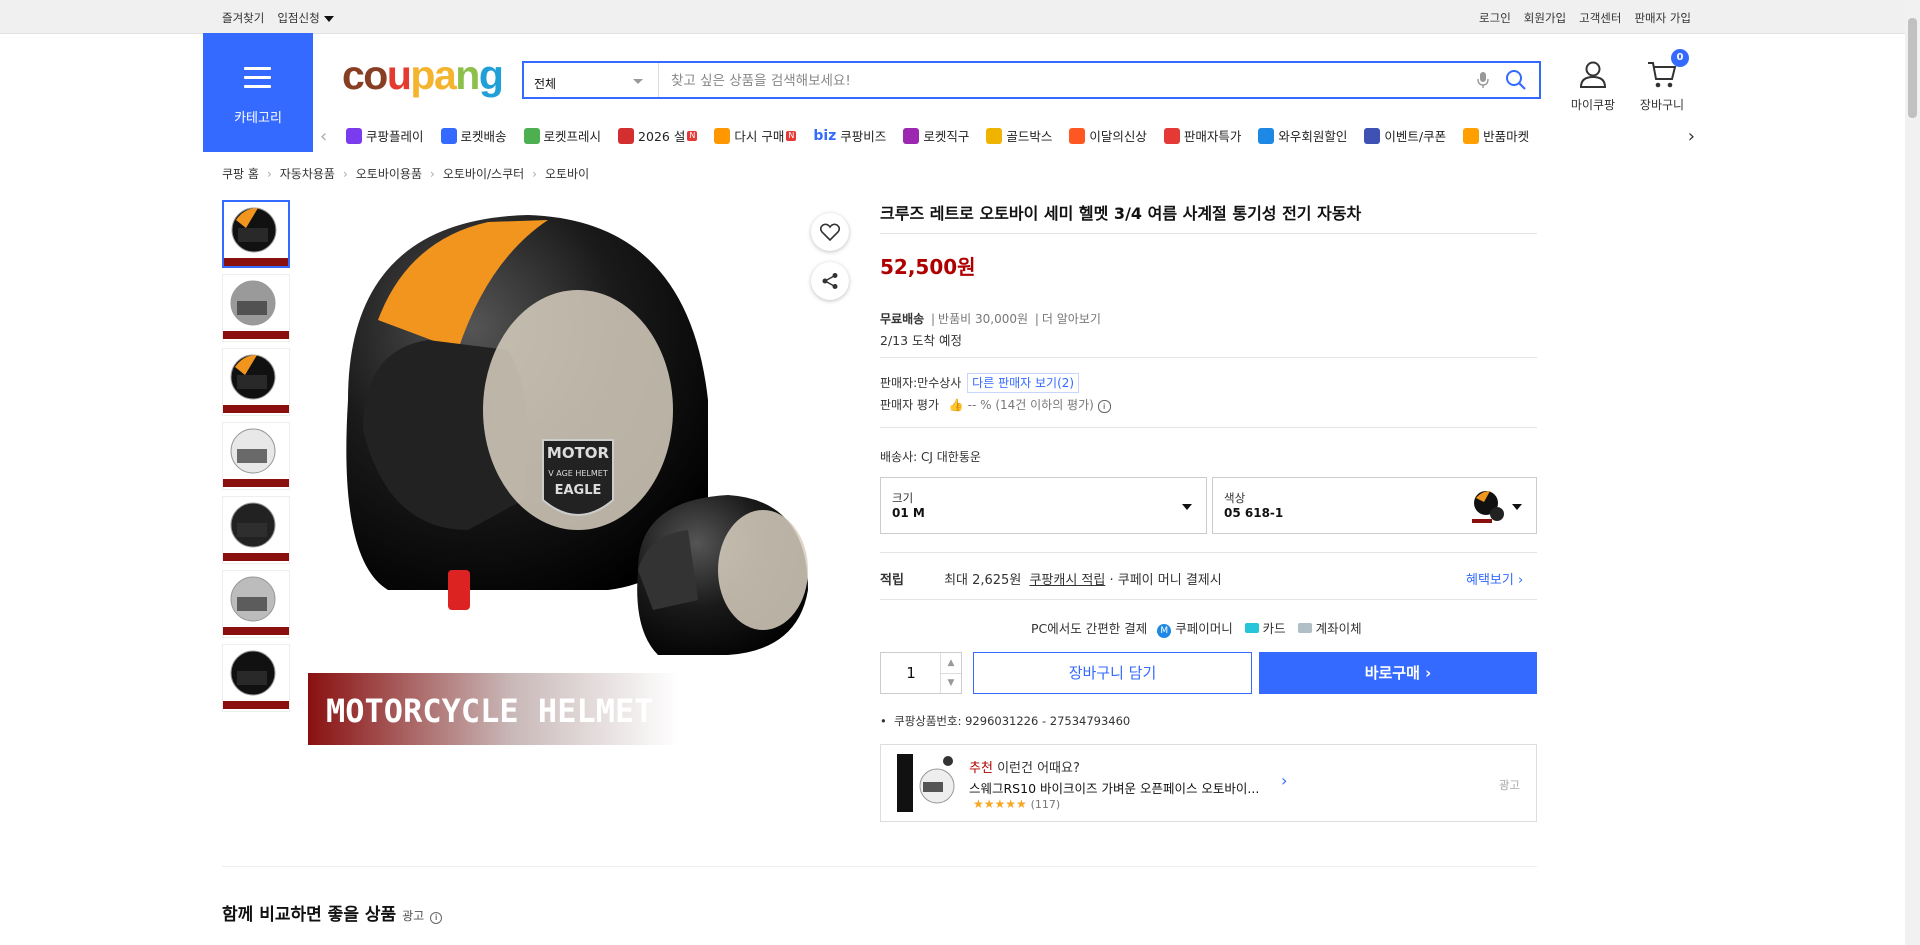 This screenshot has width=1920, height=945. I want to click on seller-label: 판매자:, so click(899, 383).